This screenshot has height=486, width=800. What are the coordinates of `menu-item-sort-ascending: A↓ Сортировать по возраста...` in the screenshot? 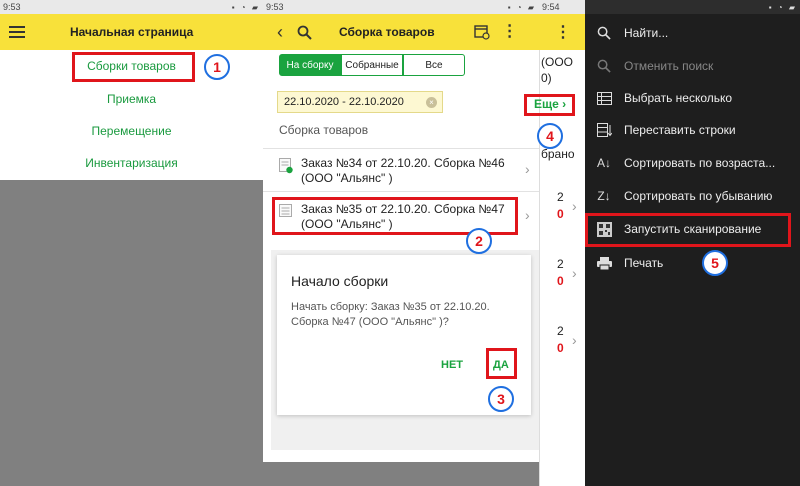 It's located at (692, 163).